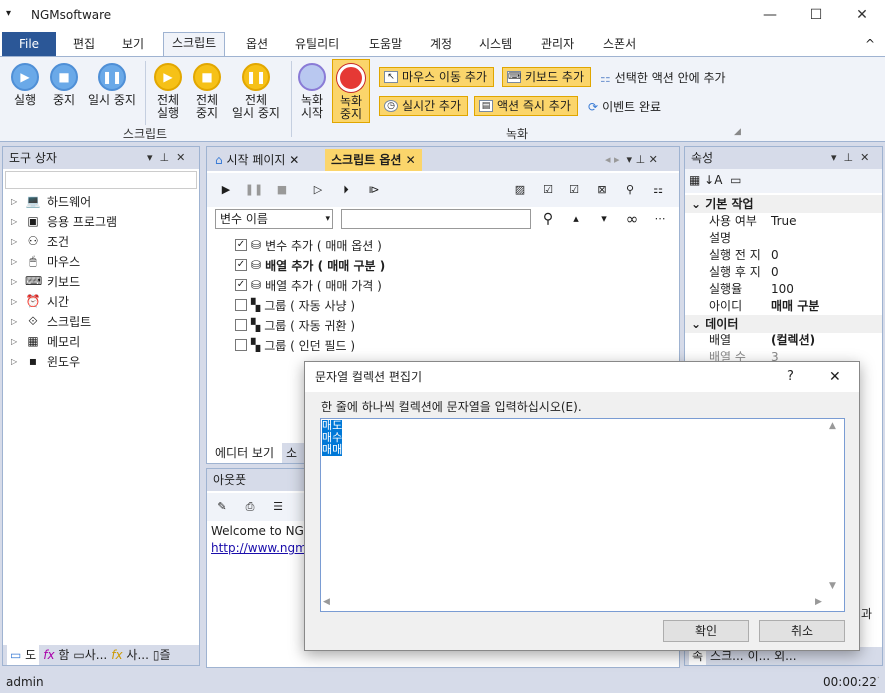  What do you see at coordinates (660, 219) in the screenshot?
I see `more-icon: ⋯` at bounding box center [660, 219].